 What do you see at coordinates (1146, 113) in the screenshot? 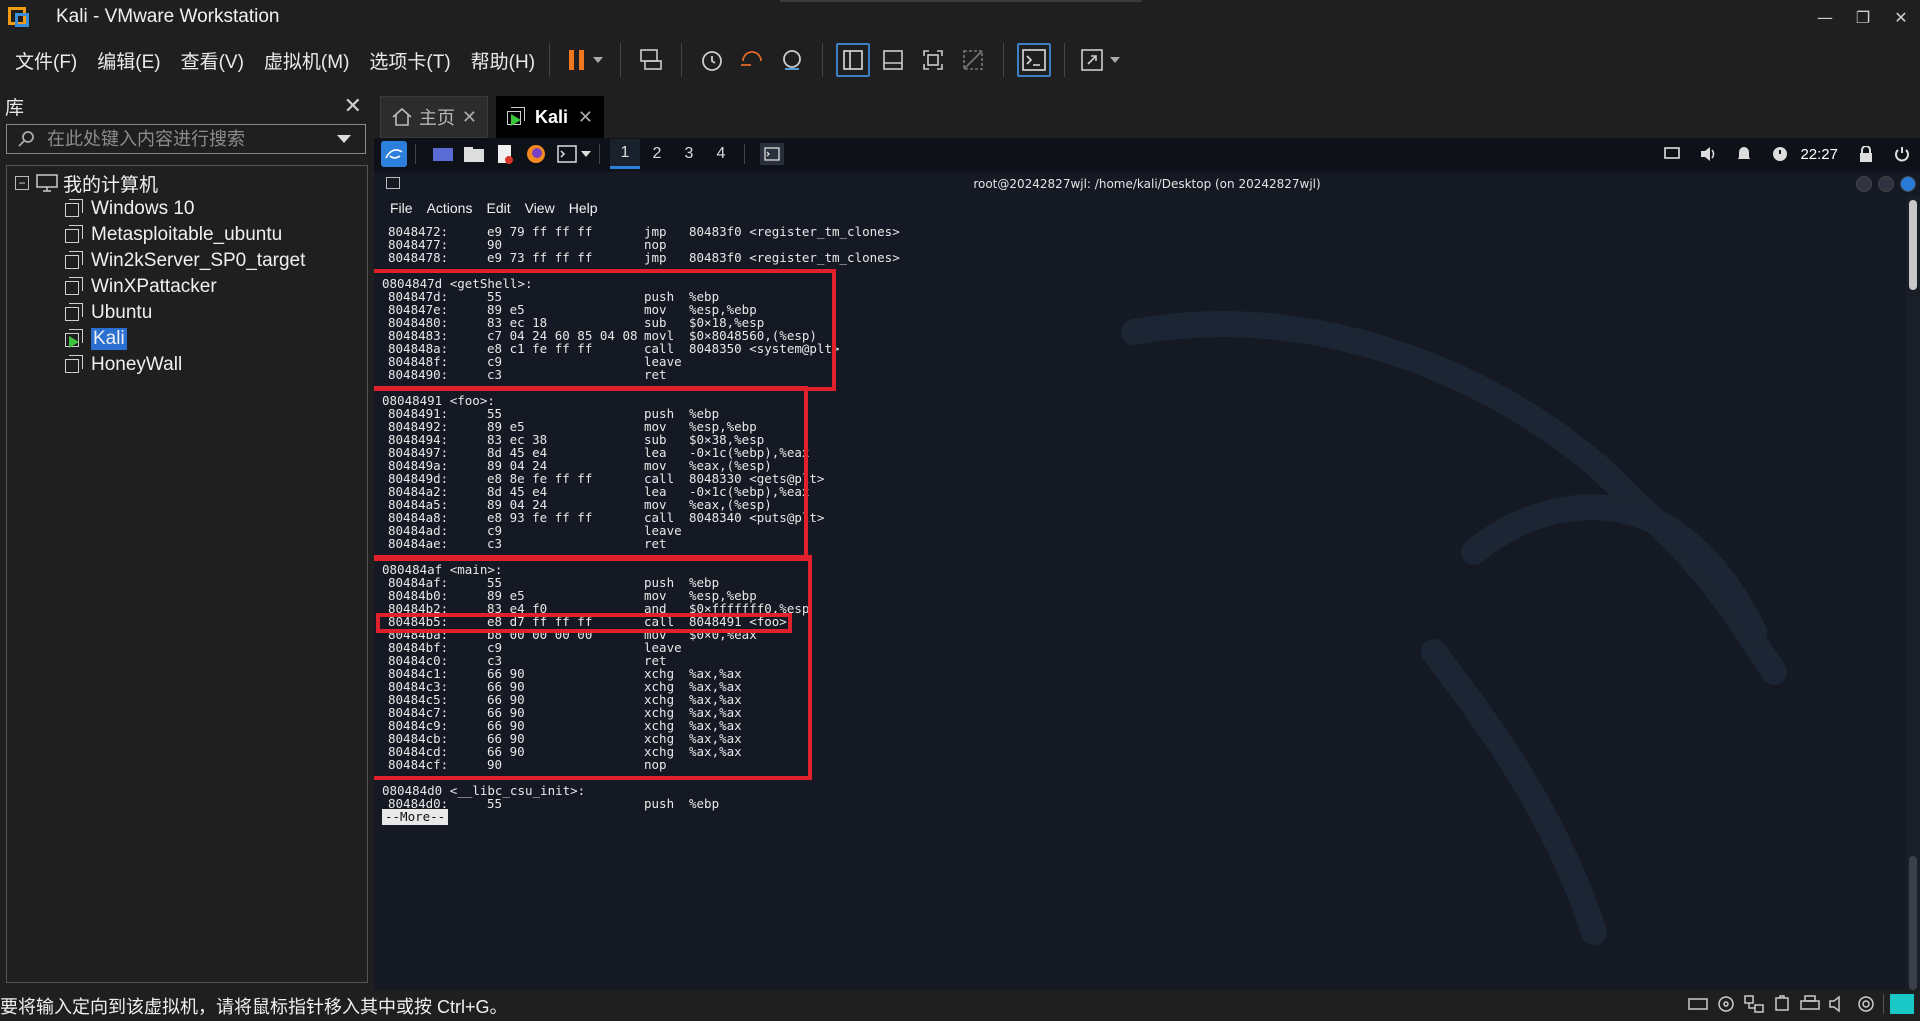
I see `tab-bar: 主页 ✕ Kali ✕` at bounding box center [1146, 113].